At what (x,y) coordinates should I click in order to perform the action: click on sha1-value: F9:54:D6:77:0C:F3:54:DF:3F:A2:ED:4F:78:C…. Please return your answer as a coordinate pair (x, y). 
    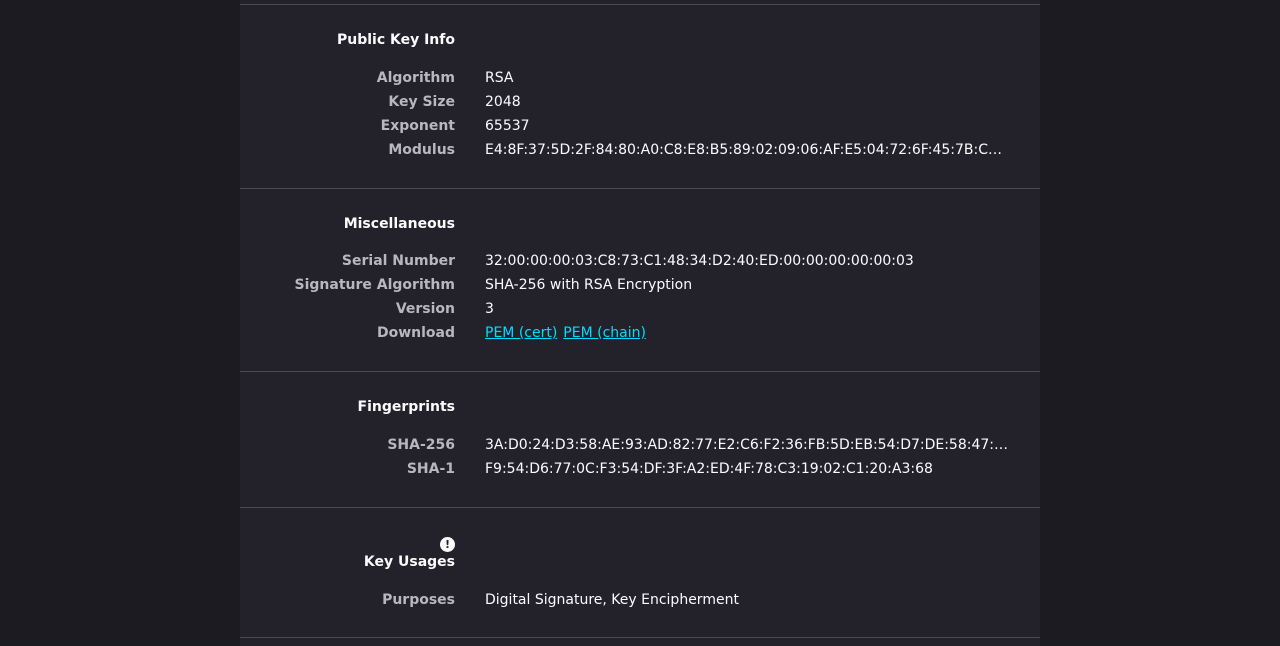
    Looking at the image, I should click on (709, 469).